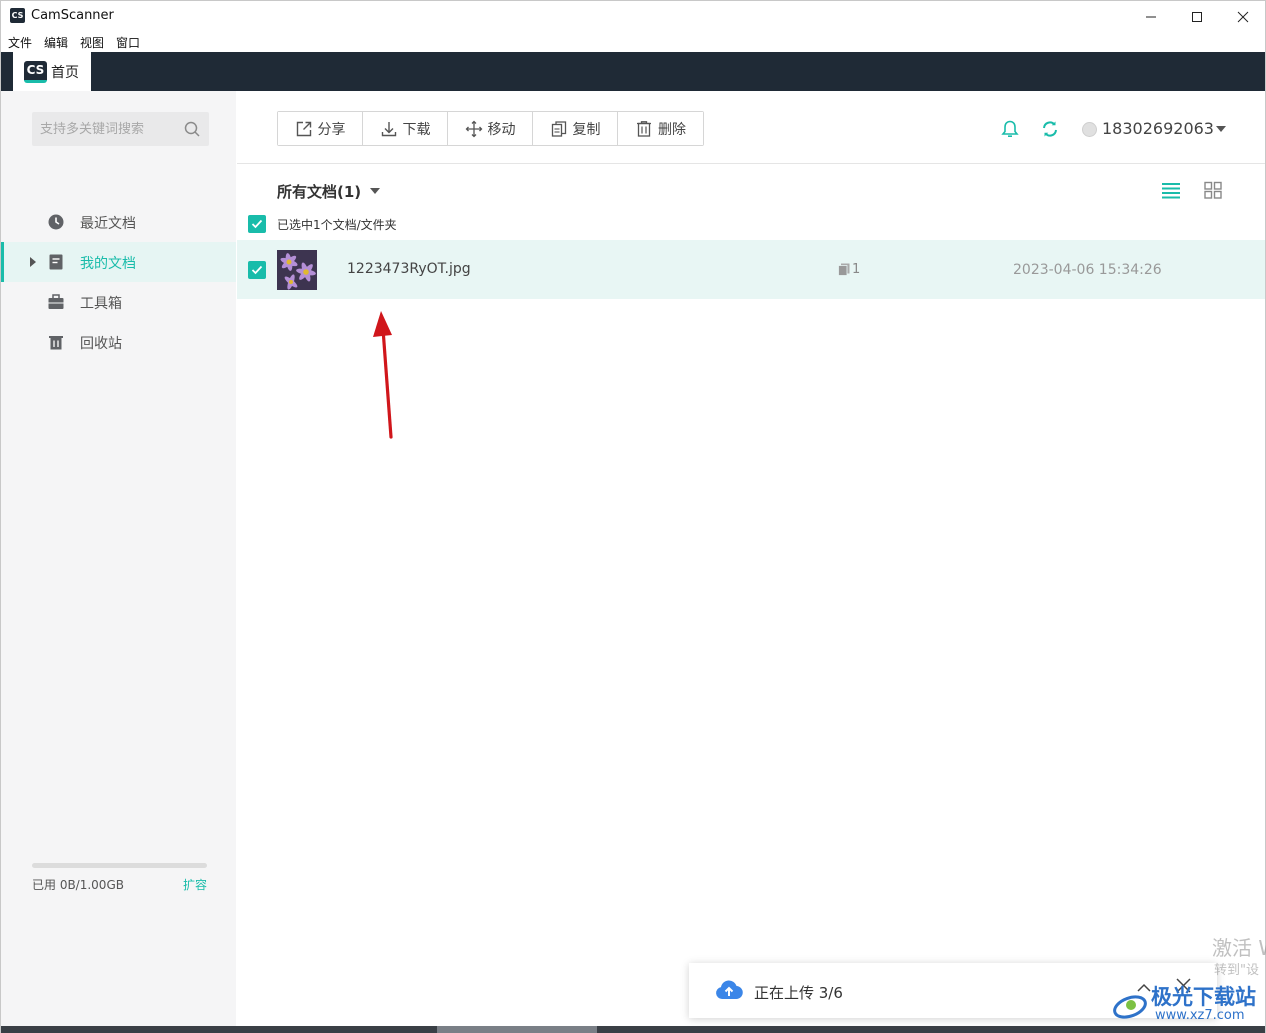  I want to click on close-button, so click(1243, 16).